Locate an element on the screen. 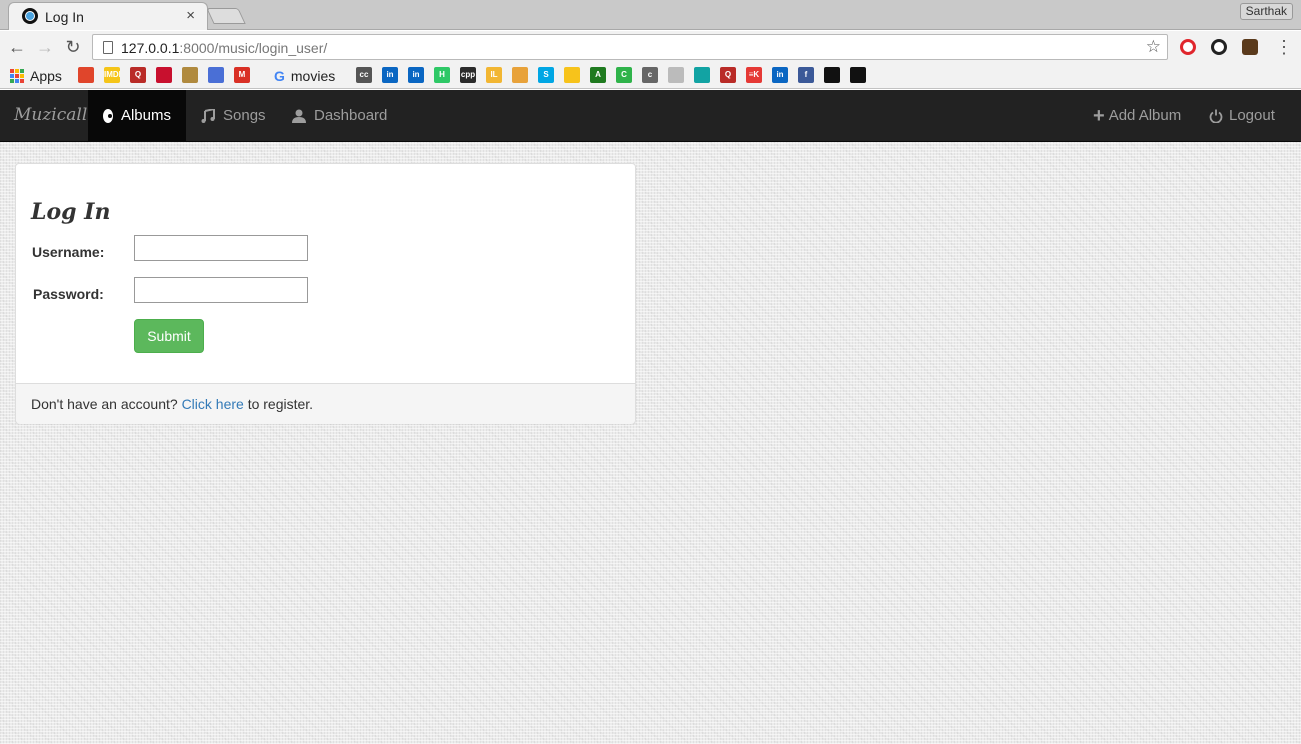  nav-dashboard: Dashboard is located at coordinates (339, 115).